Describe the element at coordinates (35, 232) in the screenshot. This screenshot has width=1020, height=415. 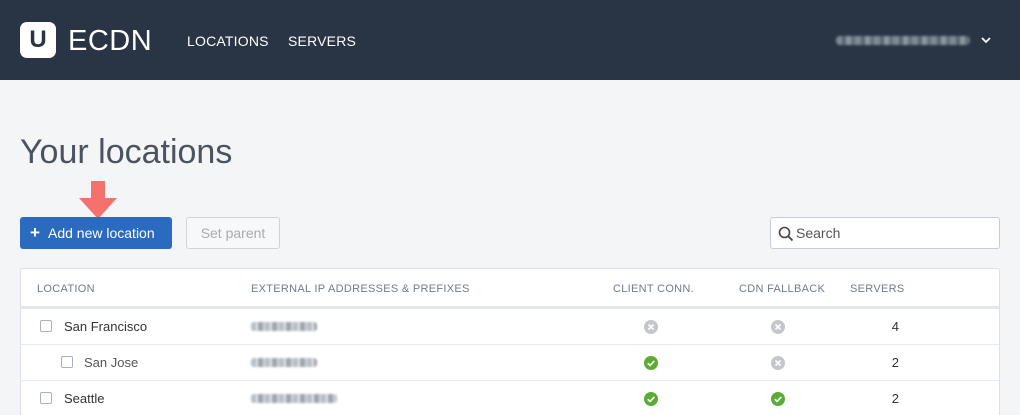
I see `plus-icon: +` at that location.